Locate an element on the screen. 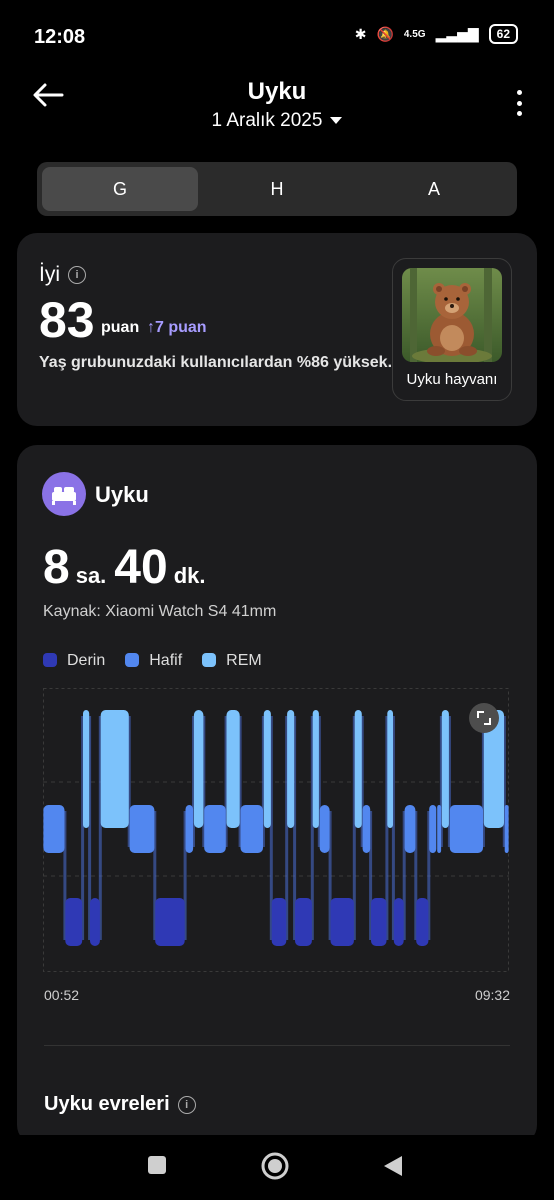 This screenshot has height=1200, width=554. animal-label: Uyku hayvanı is located at coordinates (452, 379).